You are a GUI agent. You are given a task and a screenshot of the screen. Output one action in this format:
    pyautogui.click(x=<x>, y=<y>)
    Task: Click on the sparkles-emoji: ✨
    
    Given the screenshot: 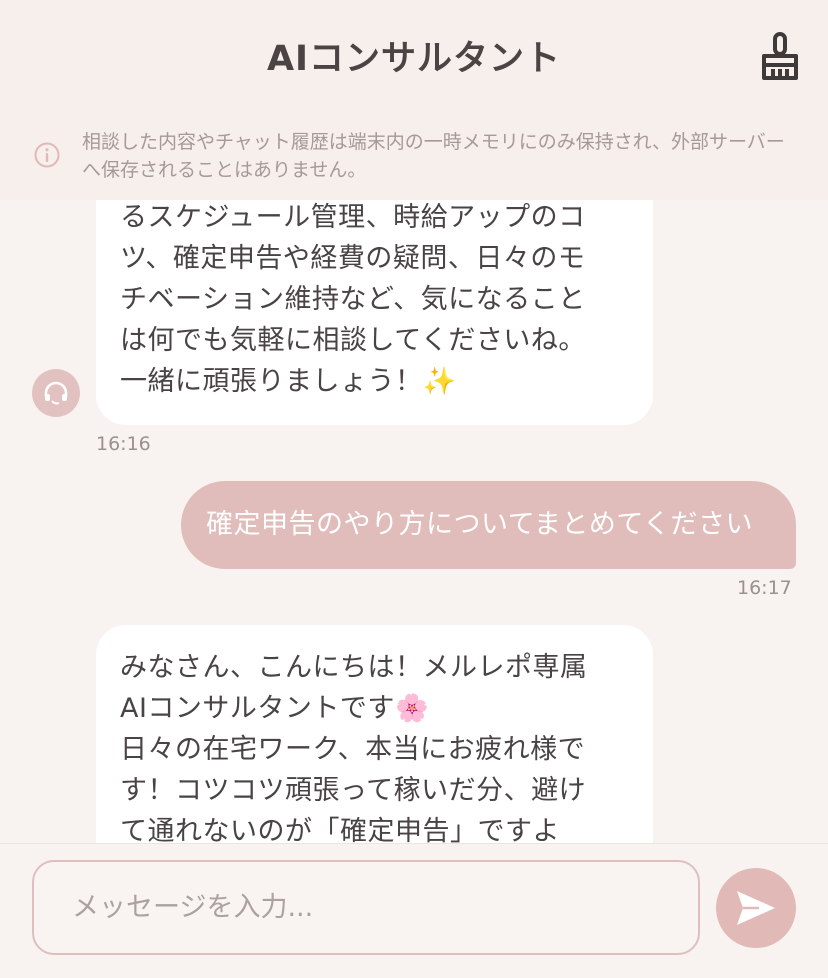 What is the action you would take?
    pyautogui.click(x=439, y=381)
    